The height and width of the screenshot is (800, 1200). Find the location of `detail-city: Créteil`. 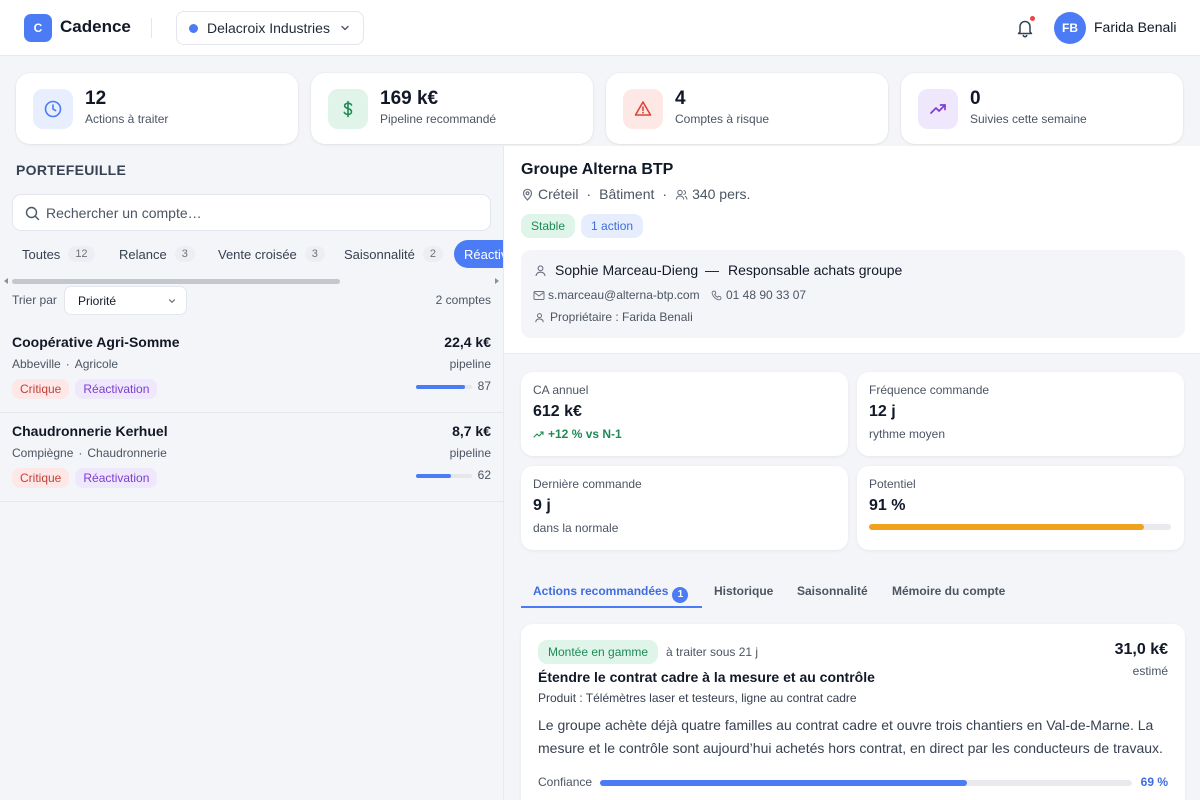

detail-city: Créteil is located at coordinates (558, 194).